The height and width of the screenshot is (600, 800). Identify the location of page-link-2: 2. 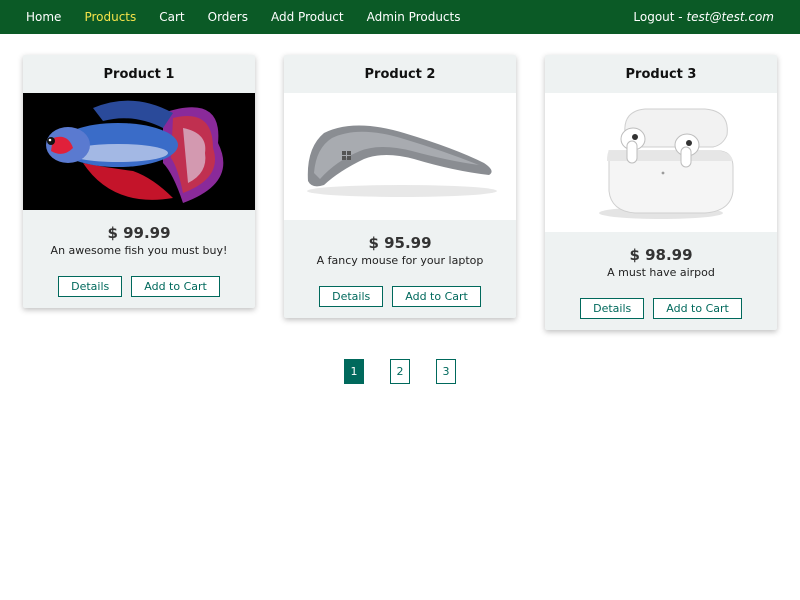
(400, 371).